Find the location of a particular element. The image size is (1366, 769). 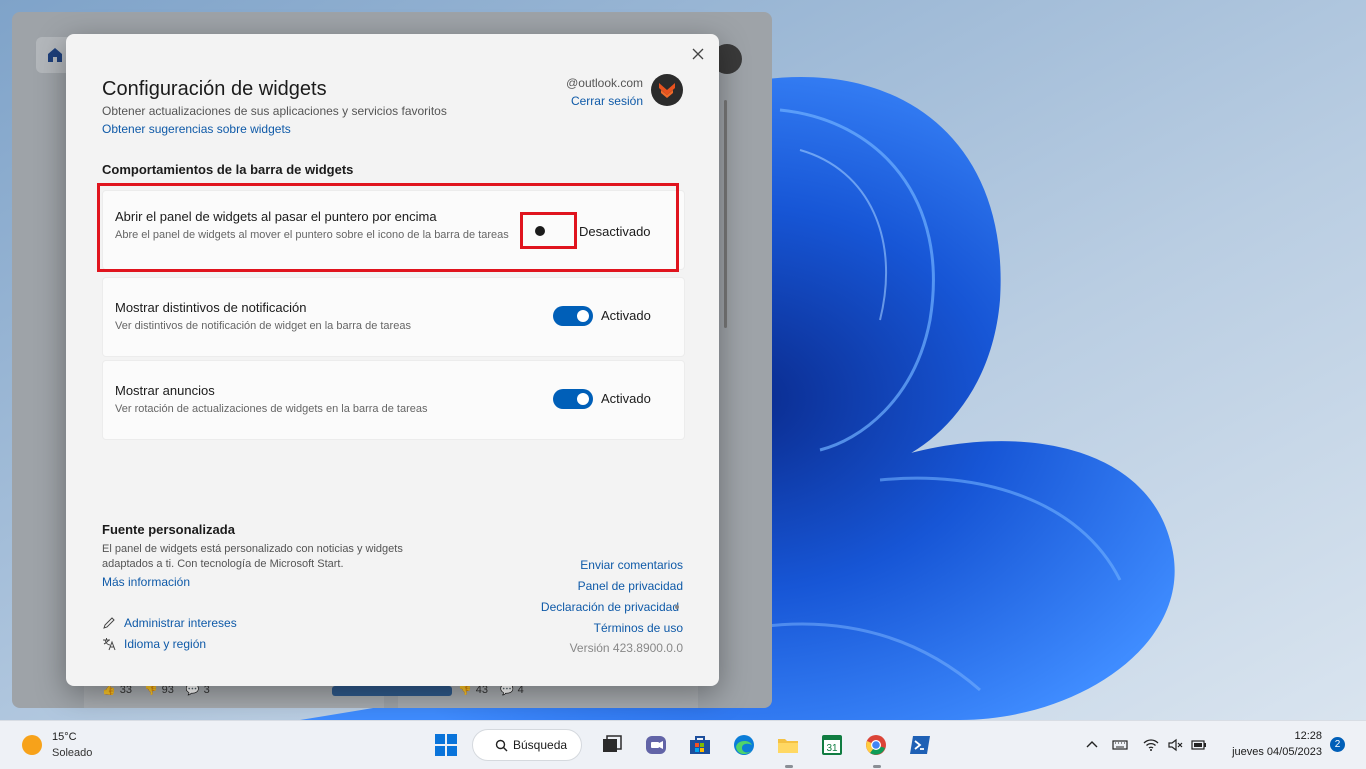

language-region-link: Idioma y región is located at coordinates (154, 644).